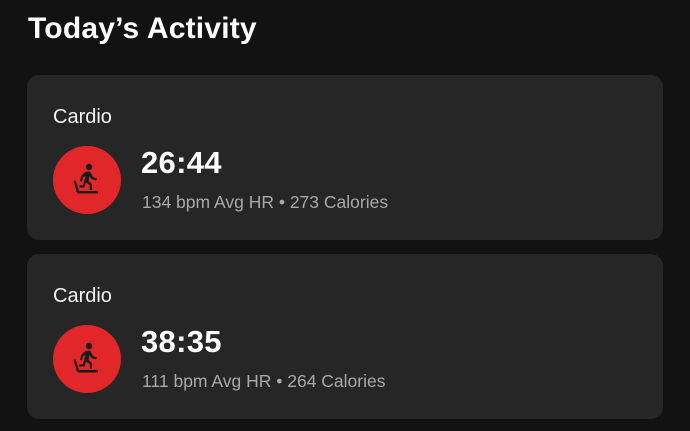 This screenshot has width=690, height=431. Describe the element at coordinates (265, 202) in the screenshot. I see `activity-stats: 134 bpm Avg HR • 273 Calories` at that location.